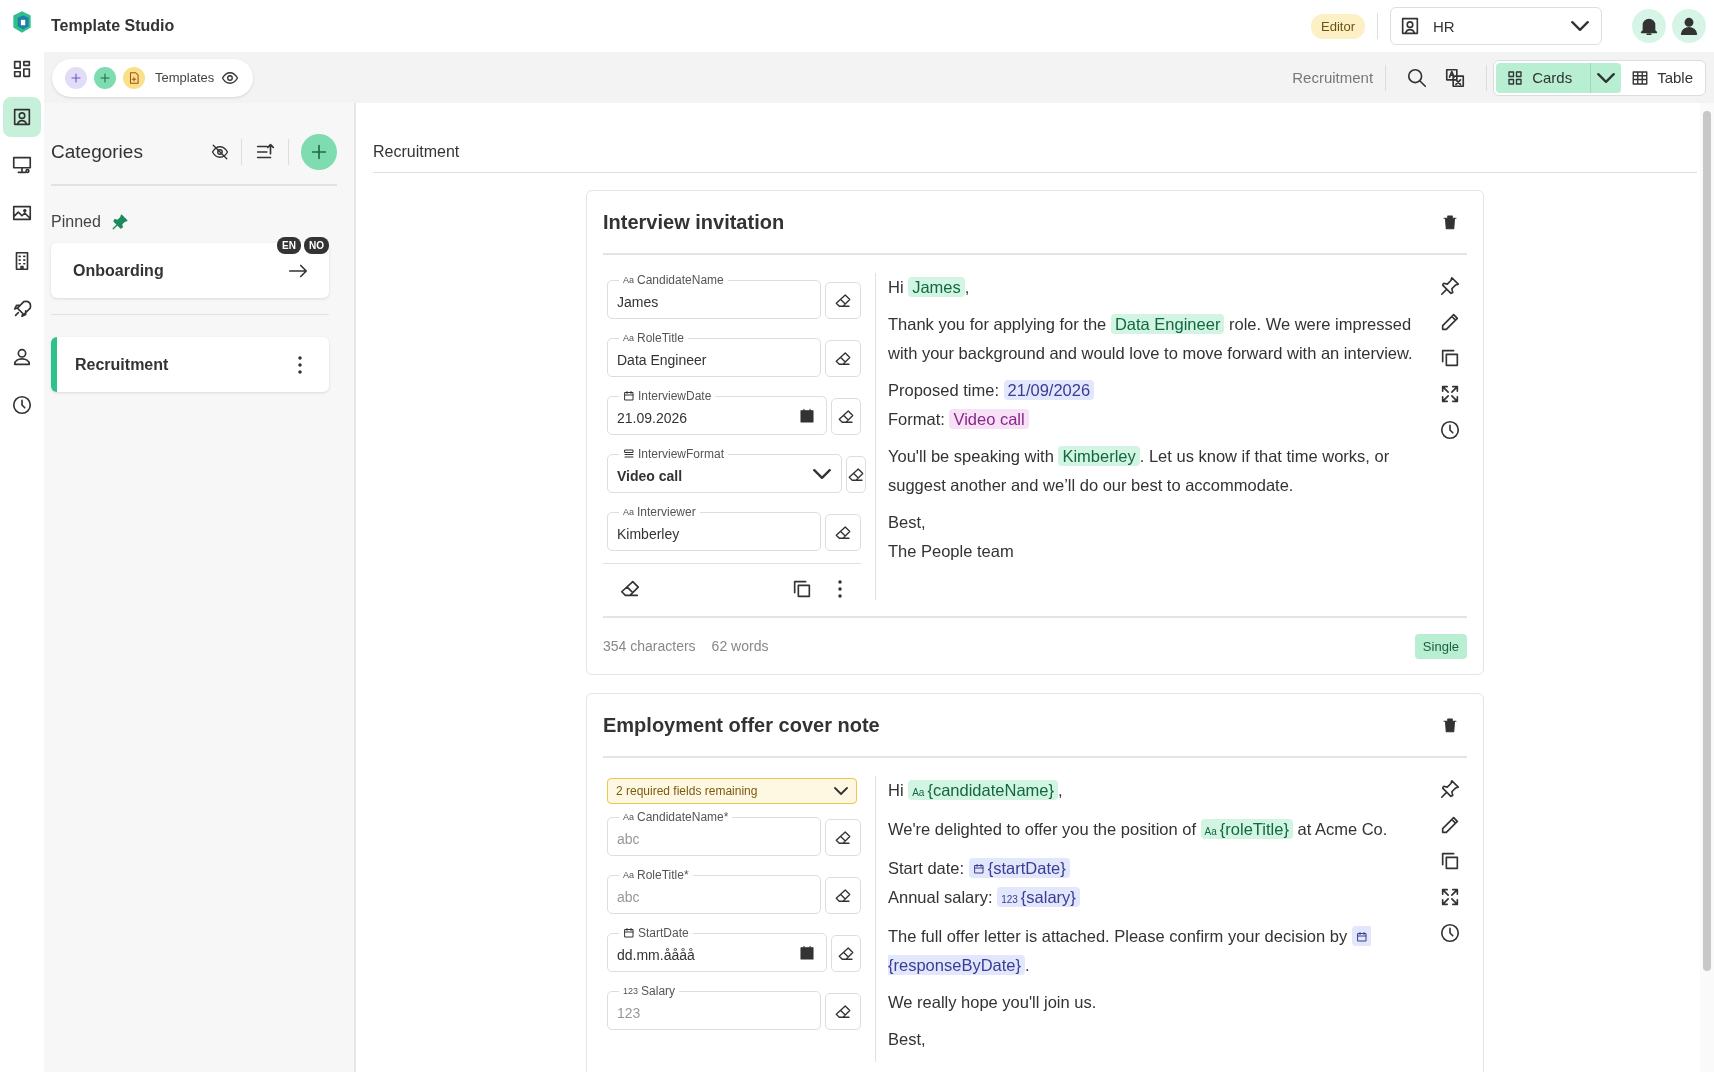  Describe the element at coordinates (22, 357) in the screenshot. I see `person-icon` at that location.